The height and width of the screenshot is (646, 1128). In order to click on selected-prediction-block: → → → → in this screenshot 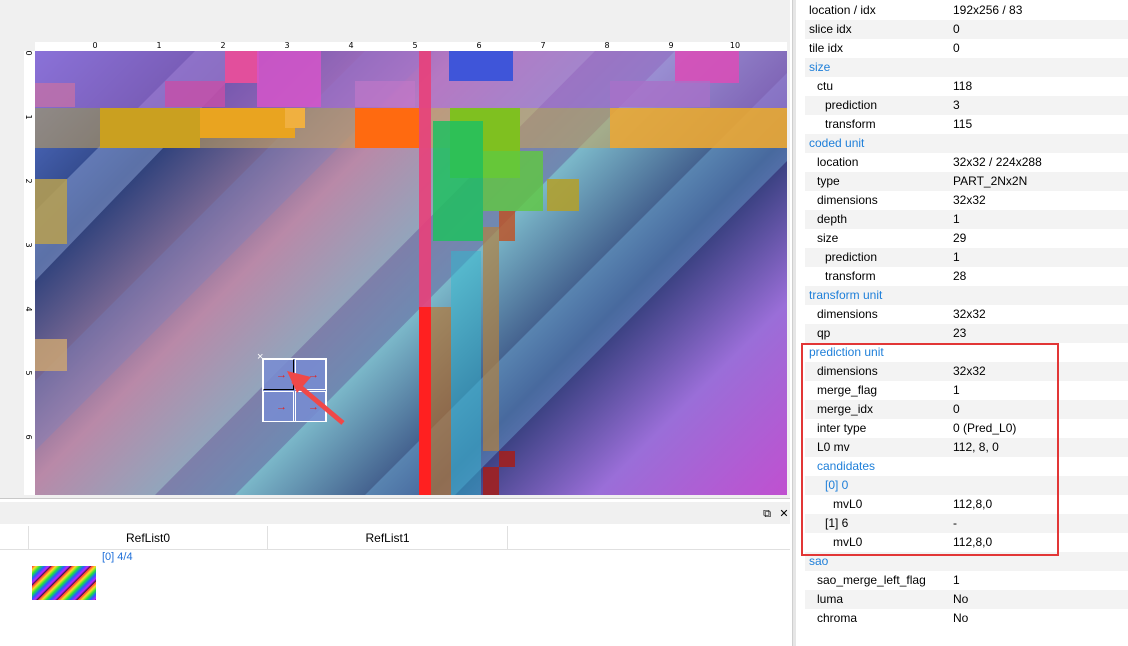, I will do `click(294, 390)`.